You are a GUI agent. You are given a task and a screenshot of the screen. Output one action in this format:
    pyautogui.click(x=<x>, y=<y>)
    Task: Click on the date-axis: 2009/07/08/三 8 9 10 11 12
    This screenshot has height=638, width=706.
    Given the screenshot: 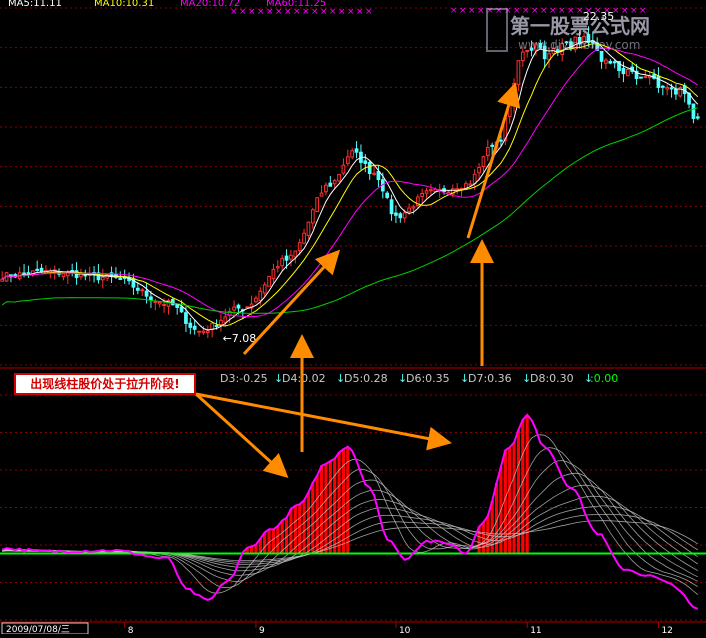 What is the action you would take?
    pyautogui.click(x=353, y=628)
    